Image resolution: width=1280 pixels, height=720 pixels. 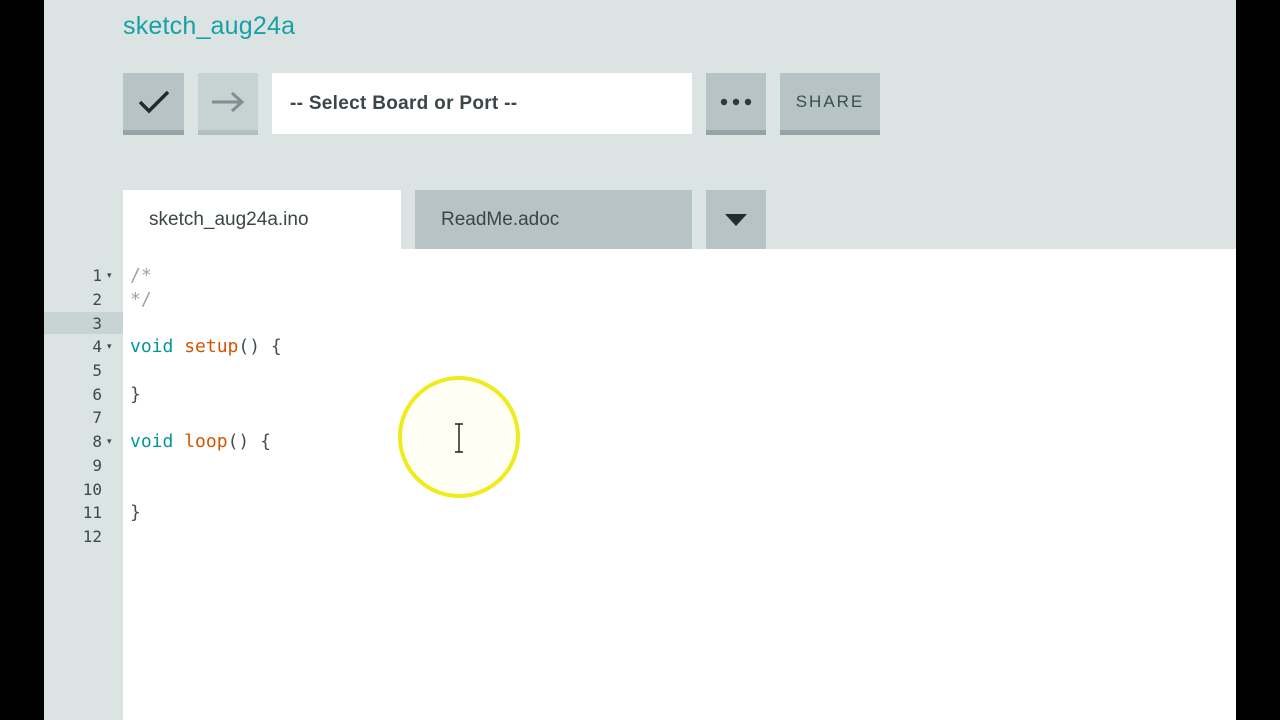 I want to click on code-line: /*, so click(x=141, y=275).